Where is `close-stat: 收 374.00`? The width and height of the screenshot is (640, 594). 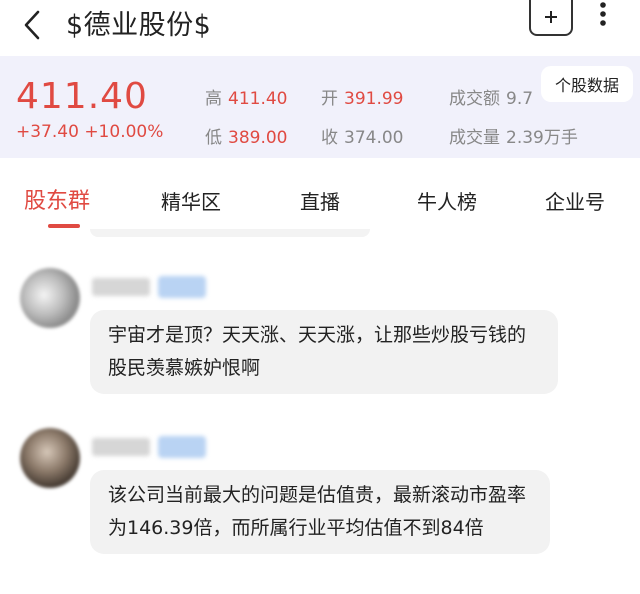
close-stat: 收 374.00 is located at coordinates (362, 135).